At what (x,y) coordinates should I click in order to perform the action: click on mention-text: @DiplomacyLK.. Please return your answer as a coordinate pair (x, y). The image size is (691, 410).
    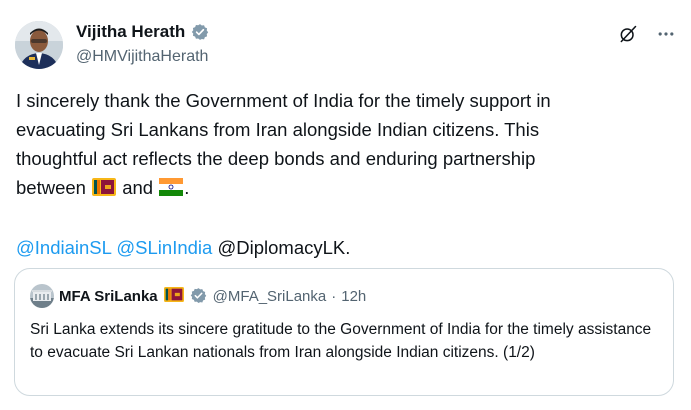
    Looking at the image, I should click on (284, 247).